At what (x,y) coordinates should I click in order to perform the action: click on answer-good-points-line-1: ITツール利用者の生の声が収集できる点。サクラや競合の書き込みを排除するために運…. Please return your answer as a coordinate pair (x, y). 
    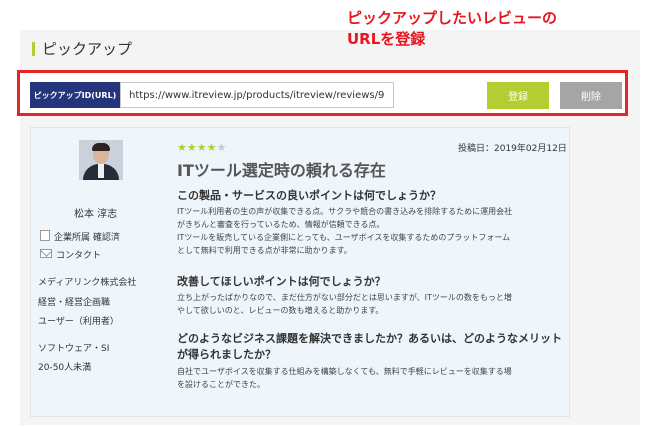
    Looking at the image, I should click on (345, 211).